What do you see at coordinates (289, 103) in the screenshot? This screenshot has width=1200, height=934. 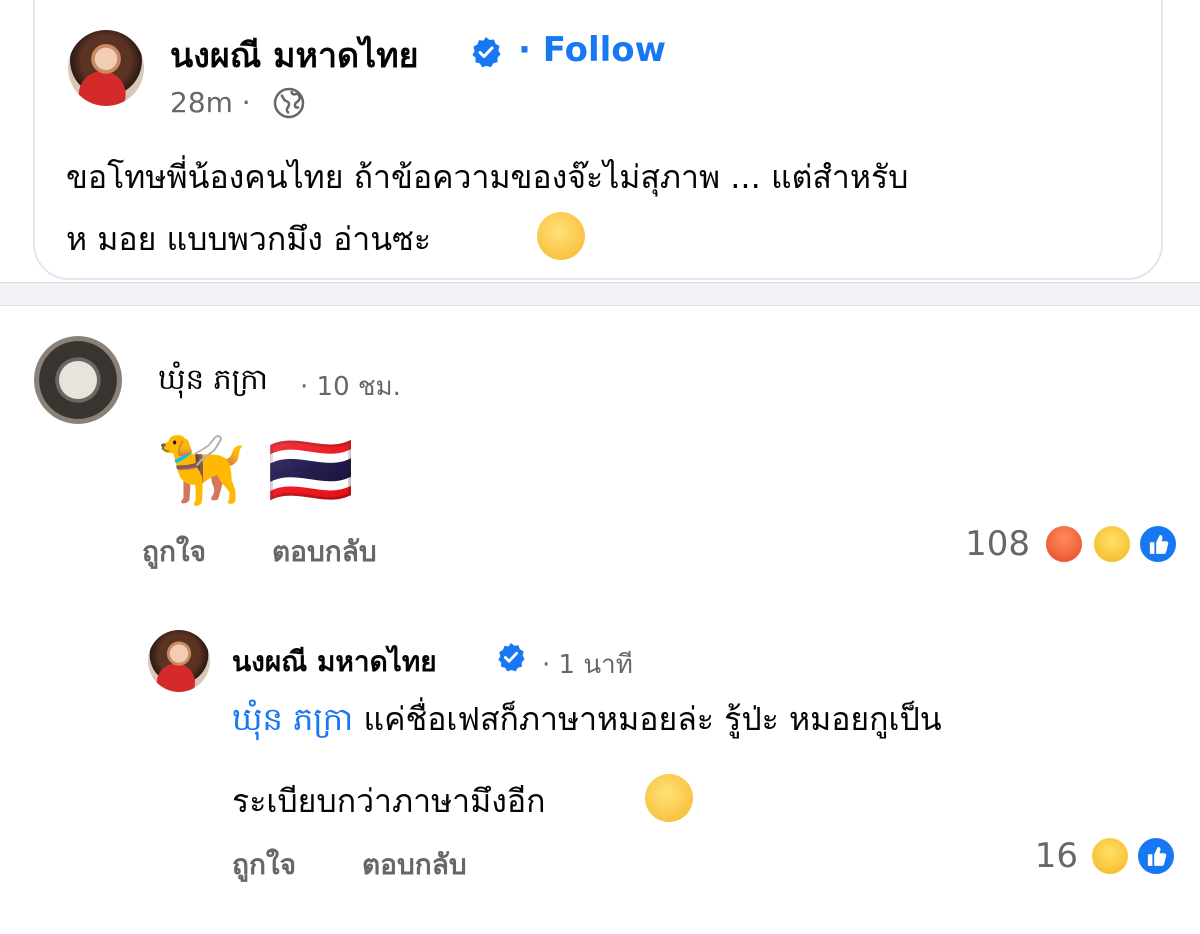 I see `globe-icon` at bounding box center [289, 103].